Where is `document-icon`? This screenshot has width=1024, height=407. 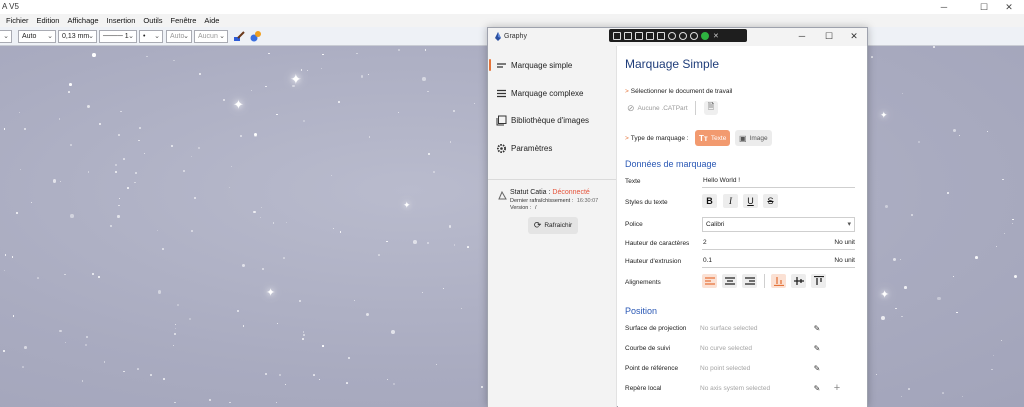 document-icon is located at coordinates (617, 35).